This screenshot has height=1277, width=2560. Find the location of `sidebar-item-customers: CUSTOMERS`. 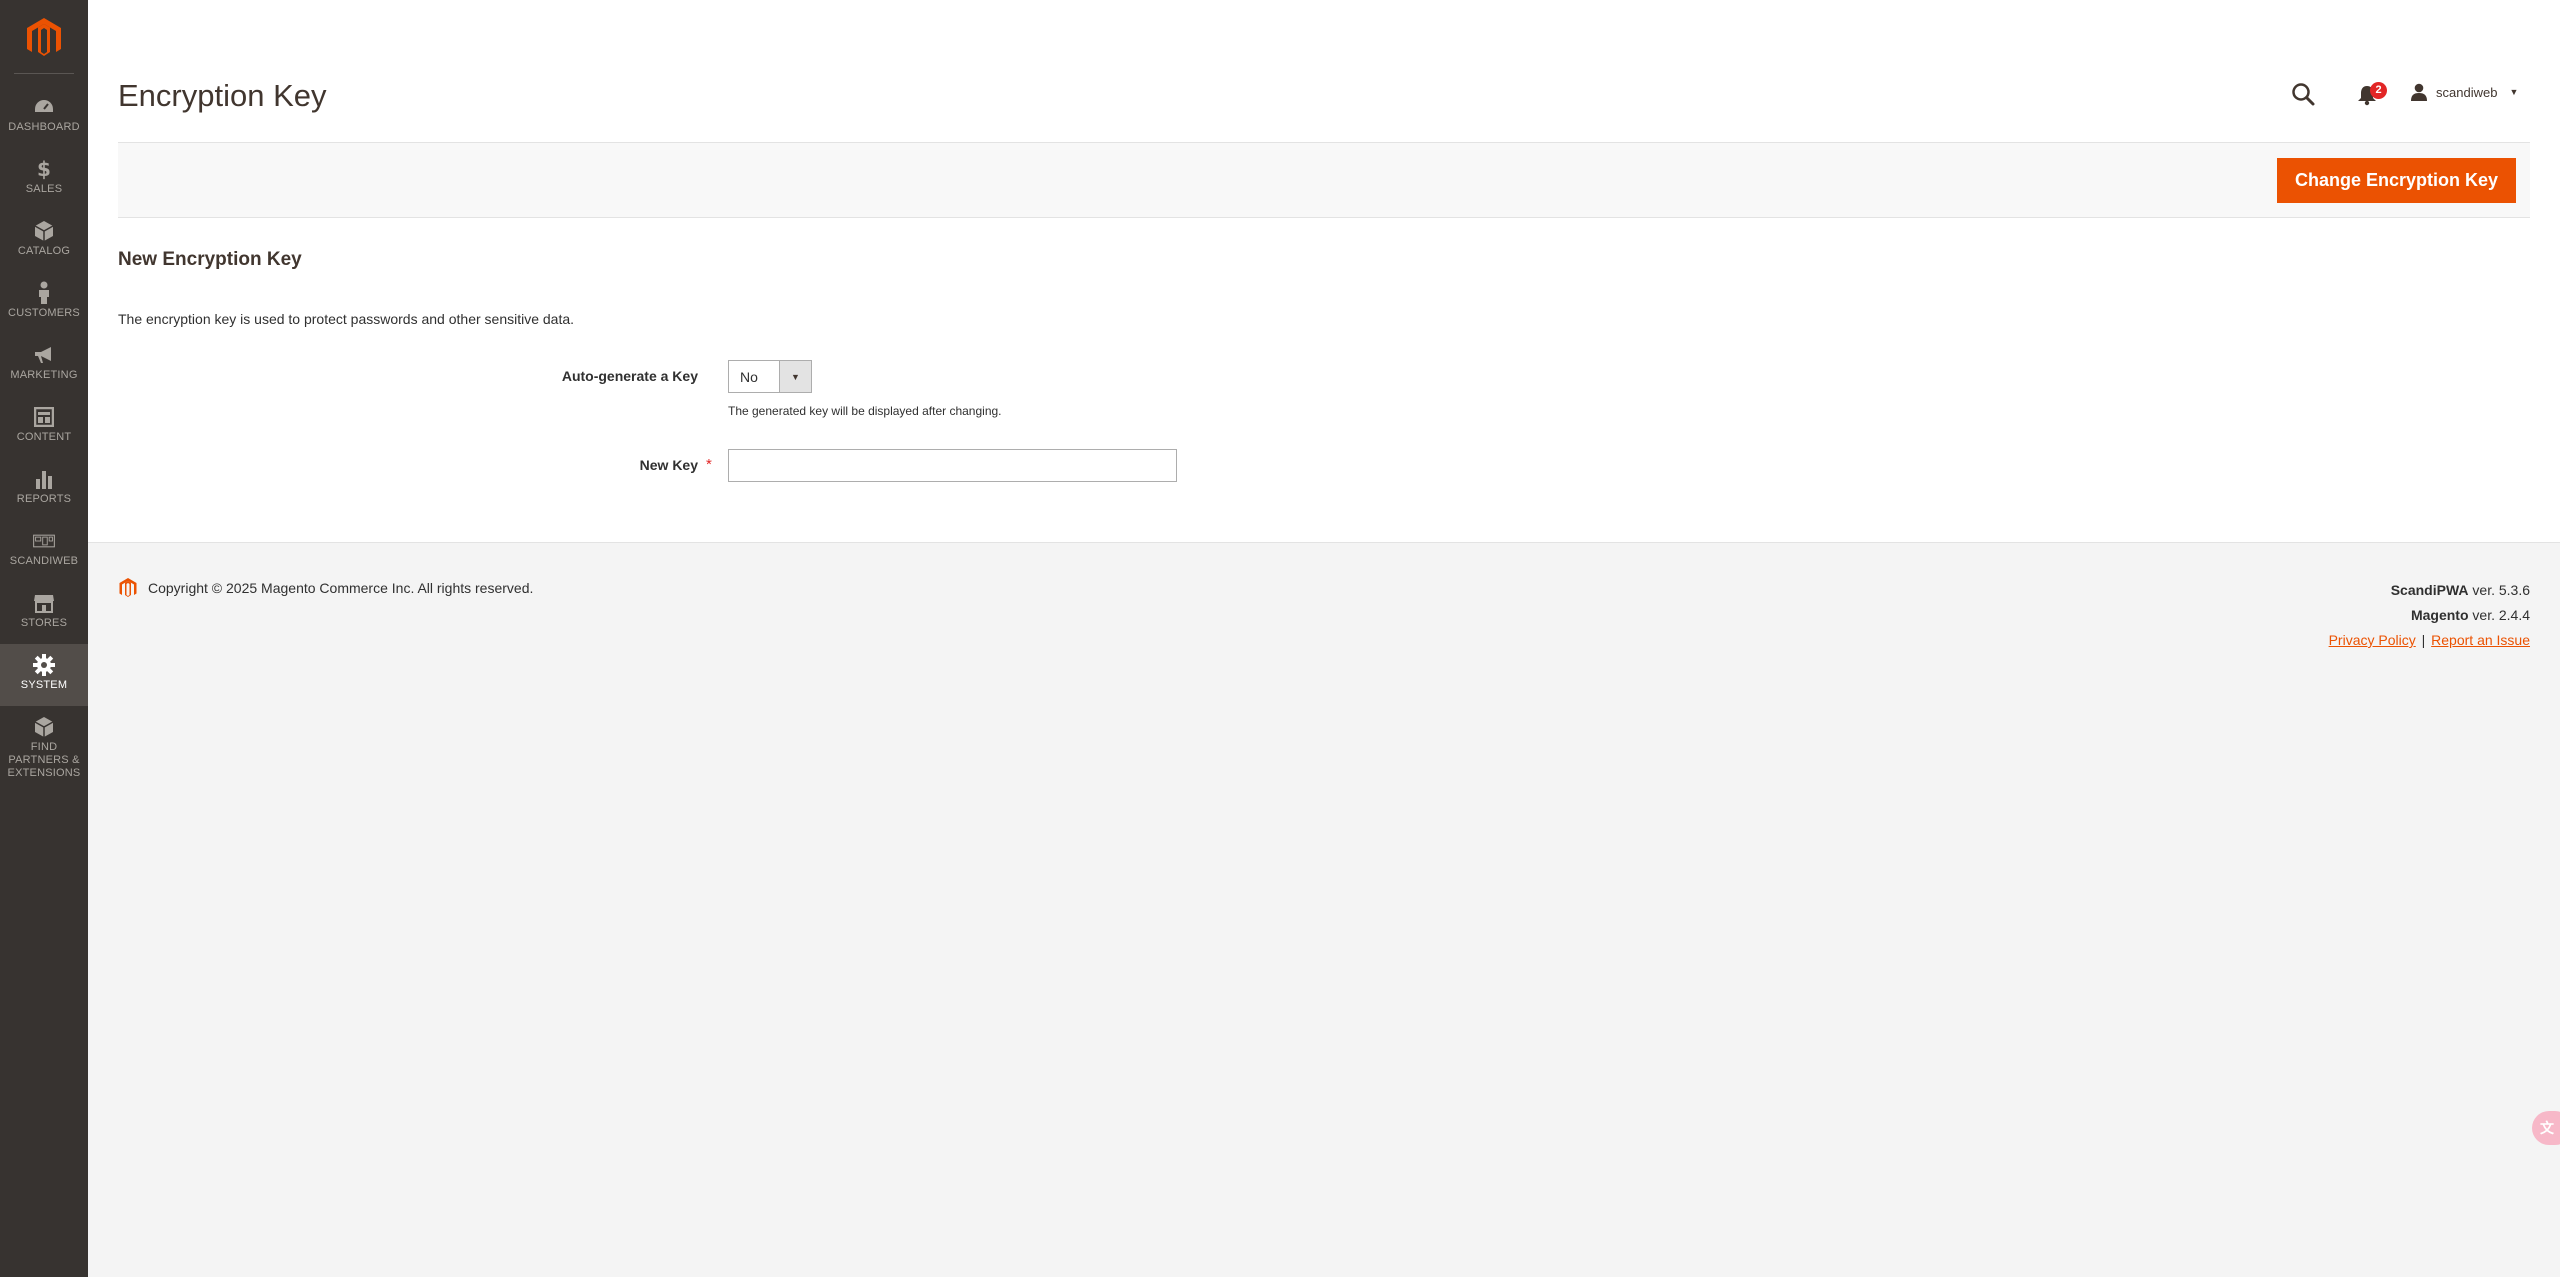

sidebar-item-customers: CUSTOMERS is located at coordinates (44, 303).